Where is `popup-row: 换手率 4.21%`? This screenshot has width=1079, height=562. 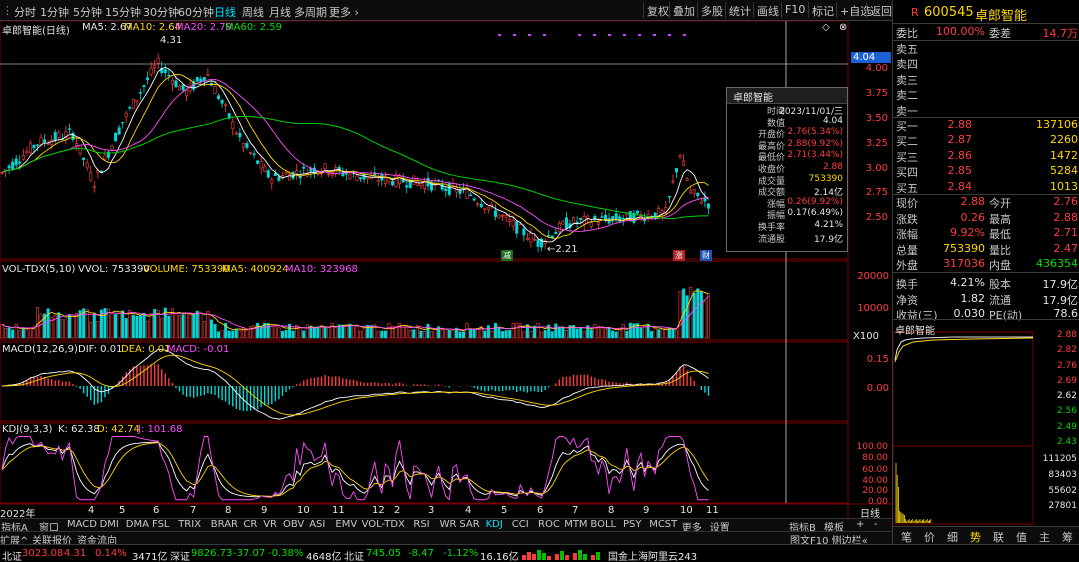 popup-row: 换手率 4.21% is located at coordinates (787, 226).